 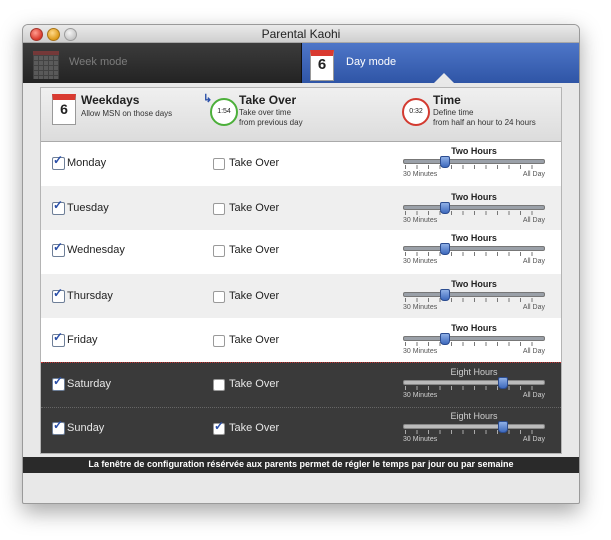 I want to click on day-name: Sunday, so click(x=86, y=428).